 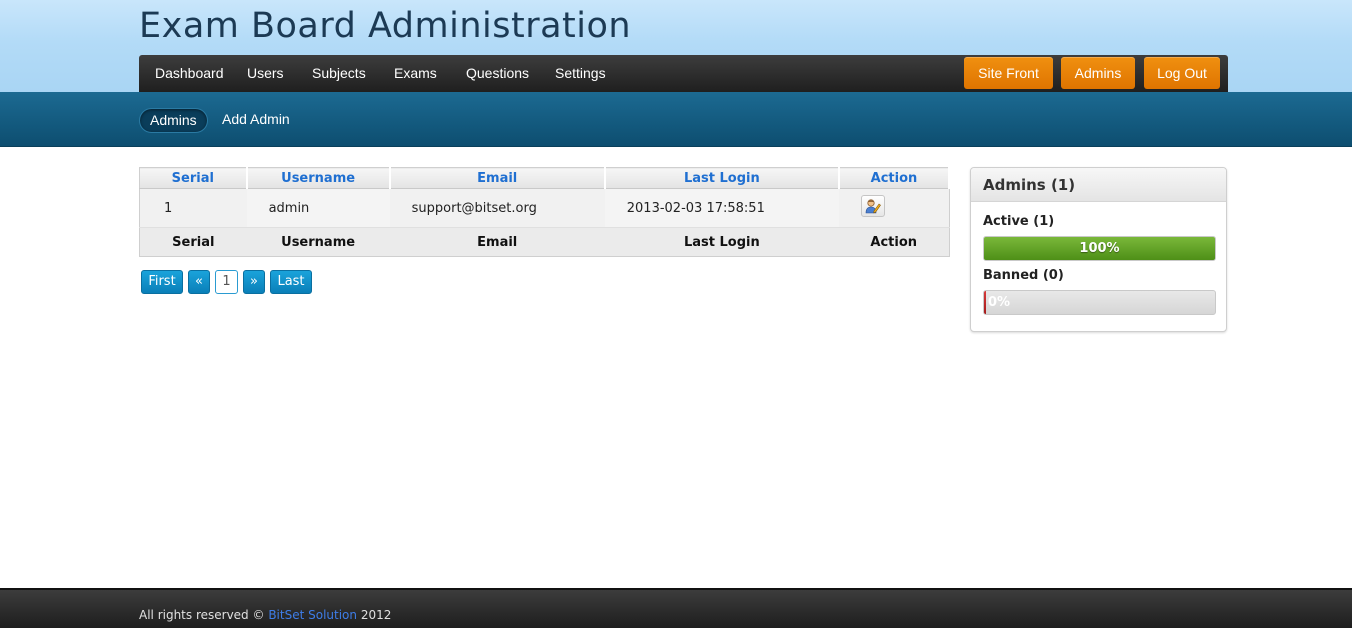 I want to click on banned-progress-bar: 0%, so click(x=1099, y=302).